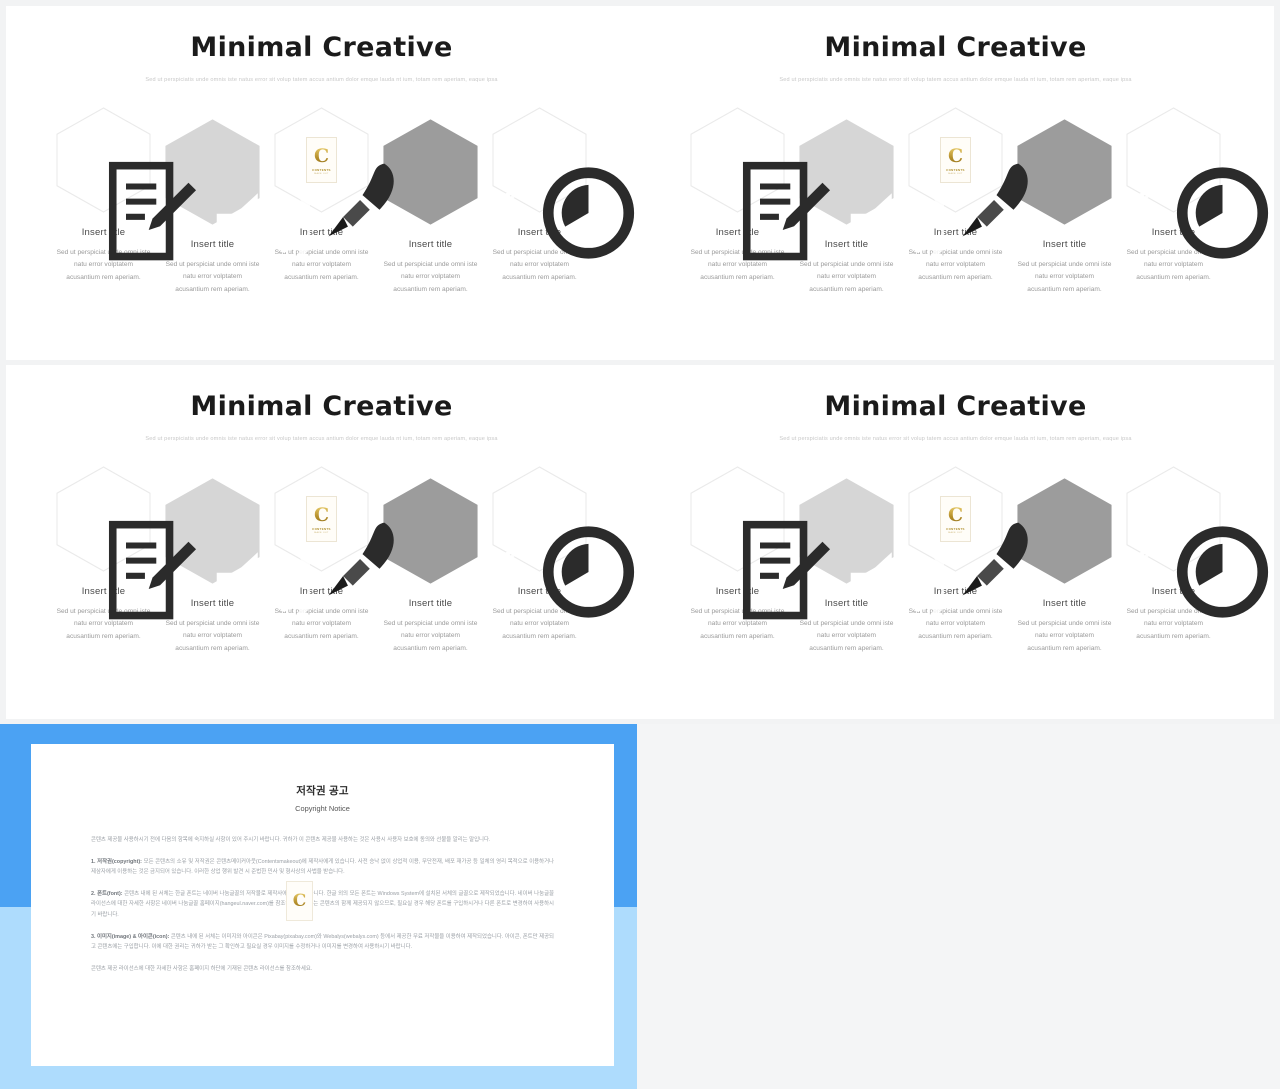  What do you see at coordinates (130, 936) in the screenshot?
I see `copyright-section-label: 3. 이미지(image) & 아이콘(icon):` at bounding box center [130, 936].